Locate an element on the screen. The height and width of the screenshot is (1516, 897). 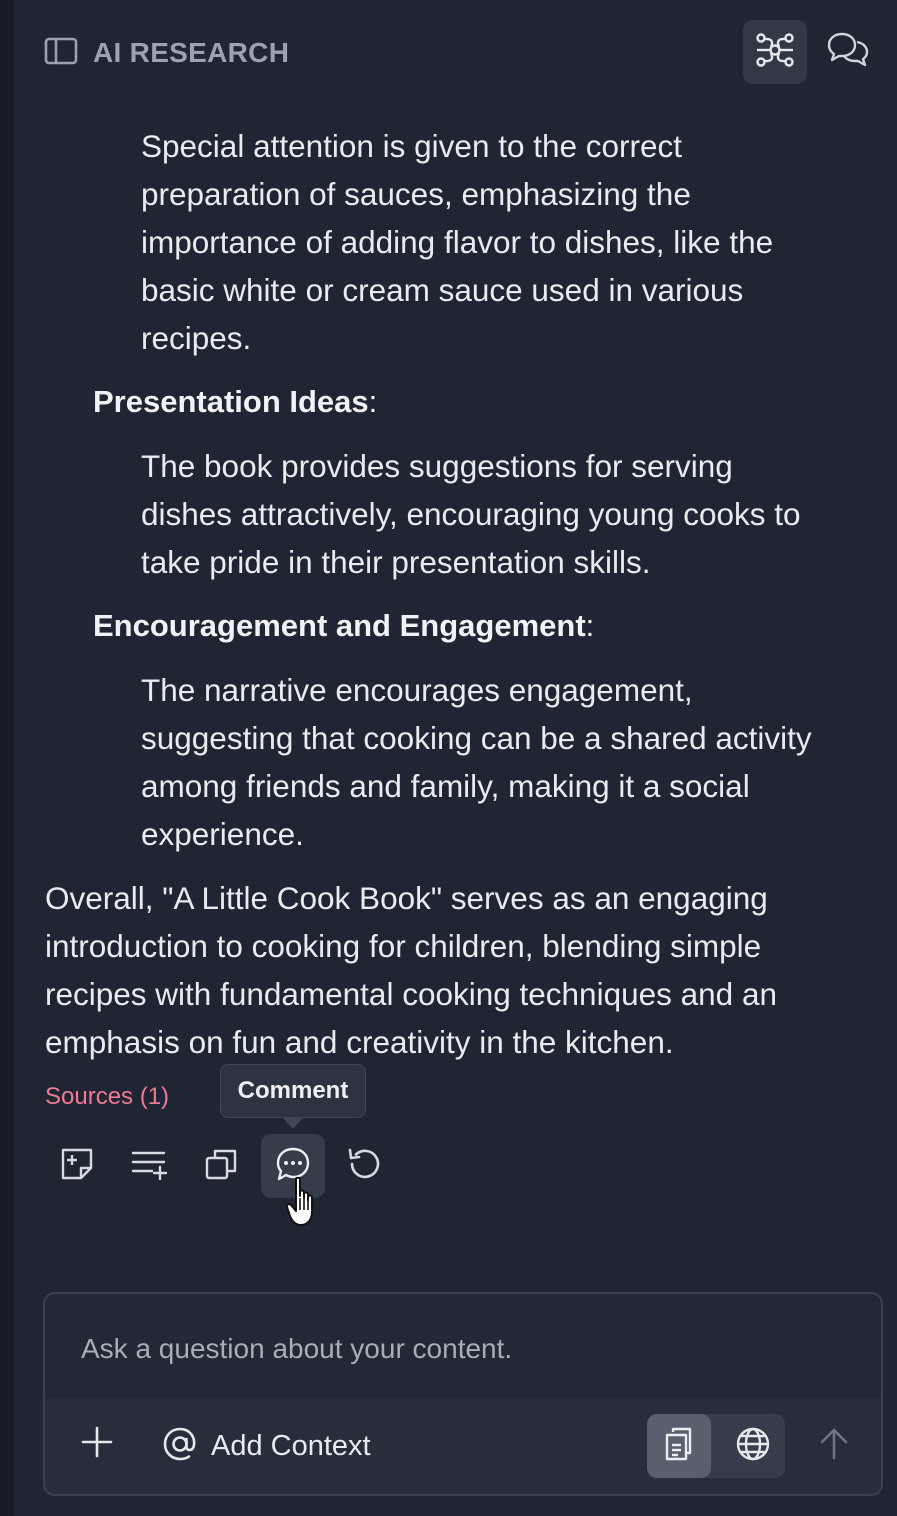
mind-map-button is located at coordinates (775, 52).